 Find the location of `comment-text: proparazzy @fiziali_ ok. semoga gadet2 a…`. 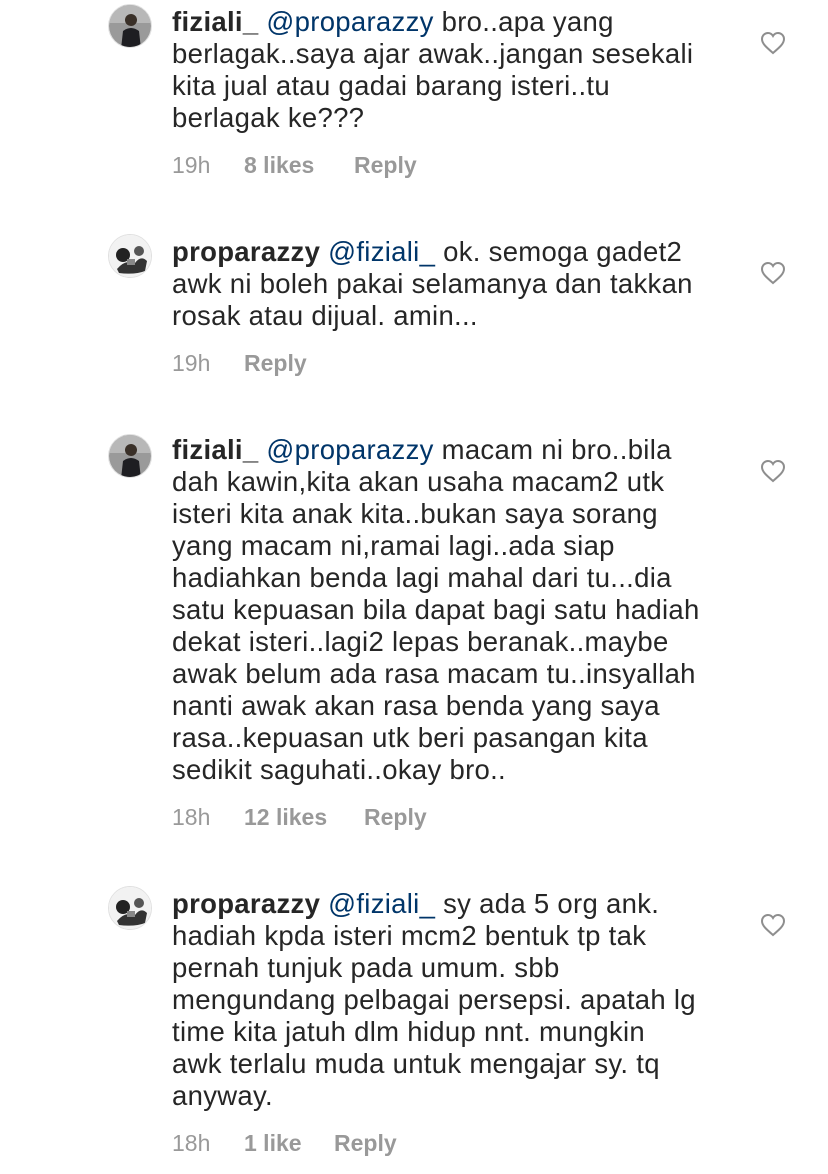

comment-text: proparazzy @fiziali_ ok. semoga gadet2 a… is located at coordinates (452, 284).